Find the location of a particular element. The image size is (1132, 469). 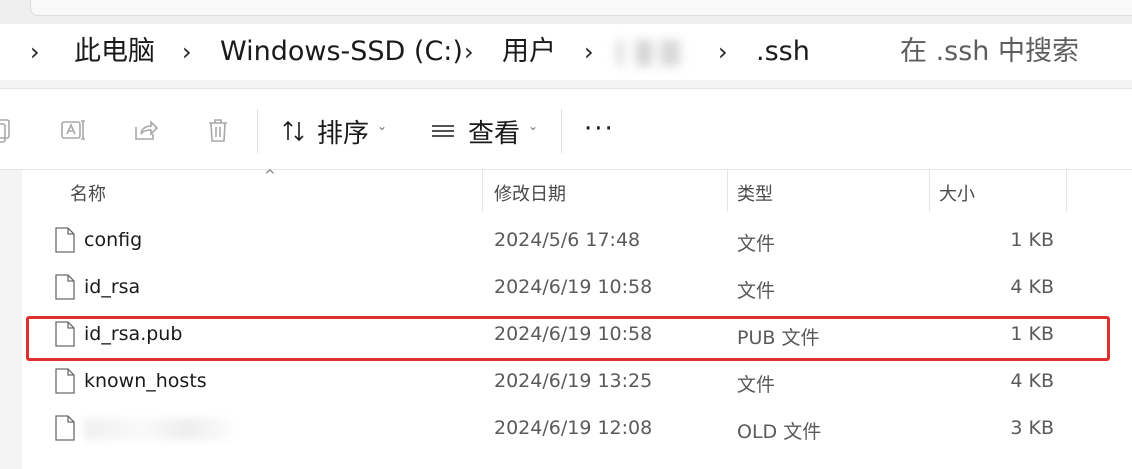

column-header-name: 名称 is located at coordinates (88, 193).